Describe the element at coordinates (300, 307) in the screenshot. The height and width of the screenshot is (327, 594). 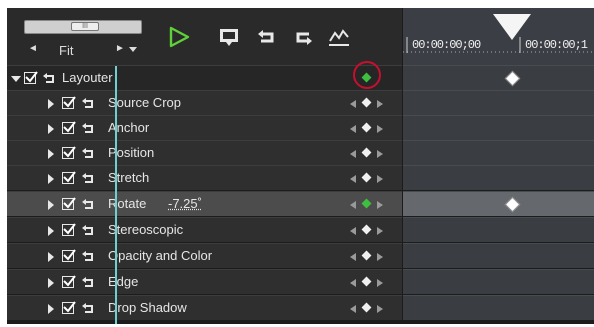
I see `row-drop-shadow: Drop Shadow` at that location.